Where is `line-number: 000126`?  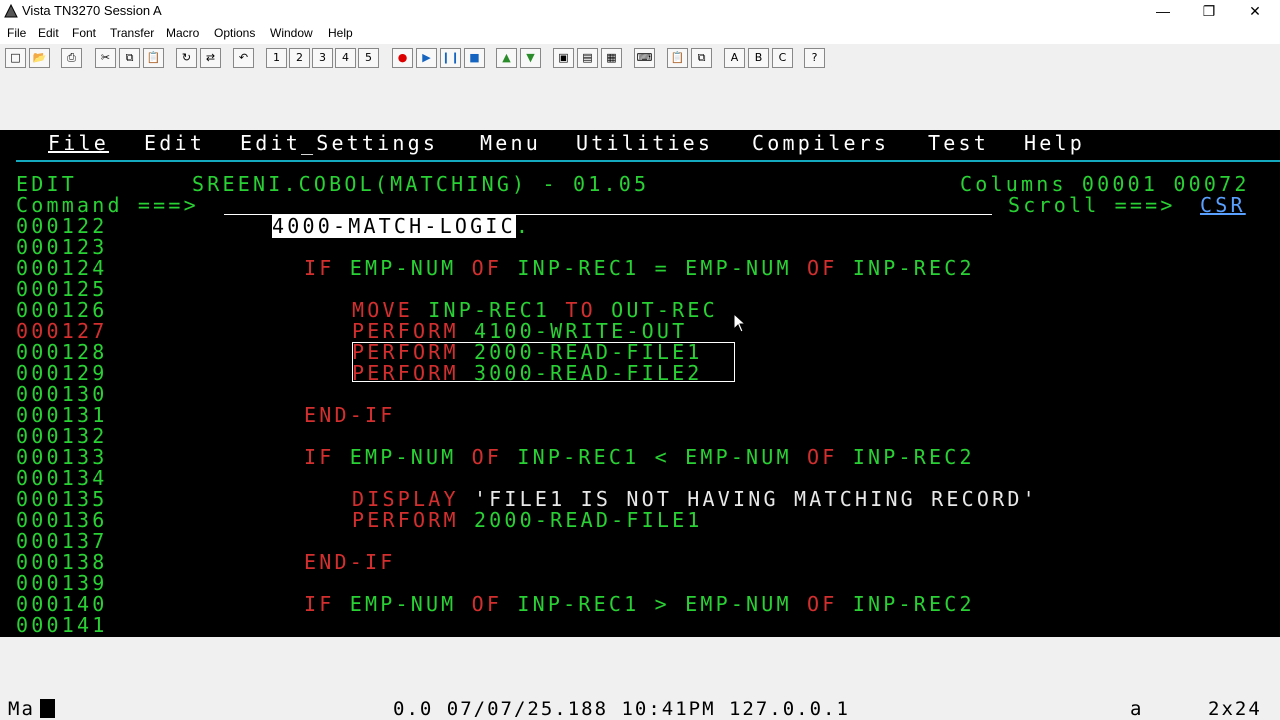
line-number: 000126 is located at coordinates (61, 310).